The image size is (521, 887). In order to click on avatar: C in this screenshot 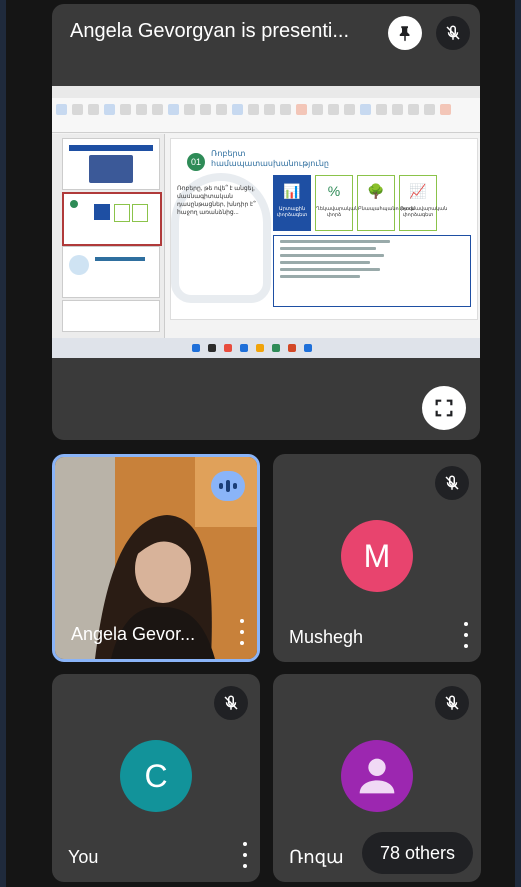, I will do `click(156, 776)`.